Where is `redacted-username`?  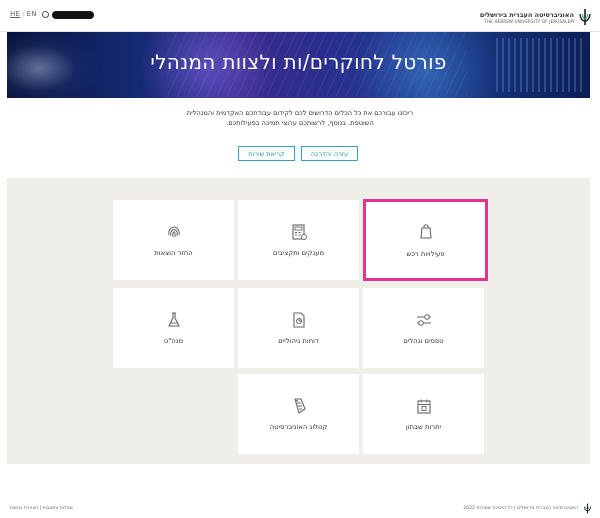 redacted-username is located at coordinates (73, 15).